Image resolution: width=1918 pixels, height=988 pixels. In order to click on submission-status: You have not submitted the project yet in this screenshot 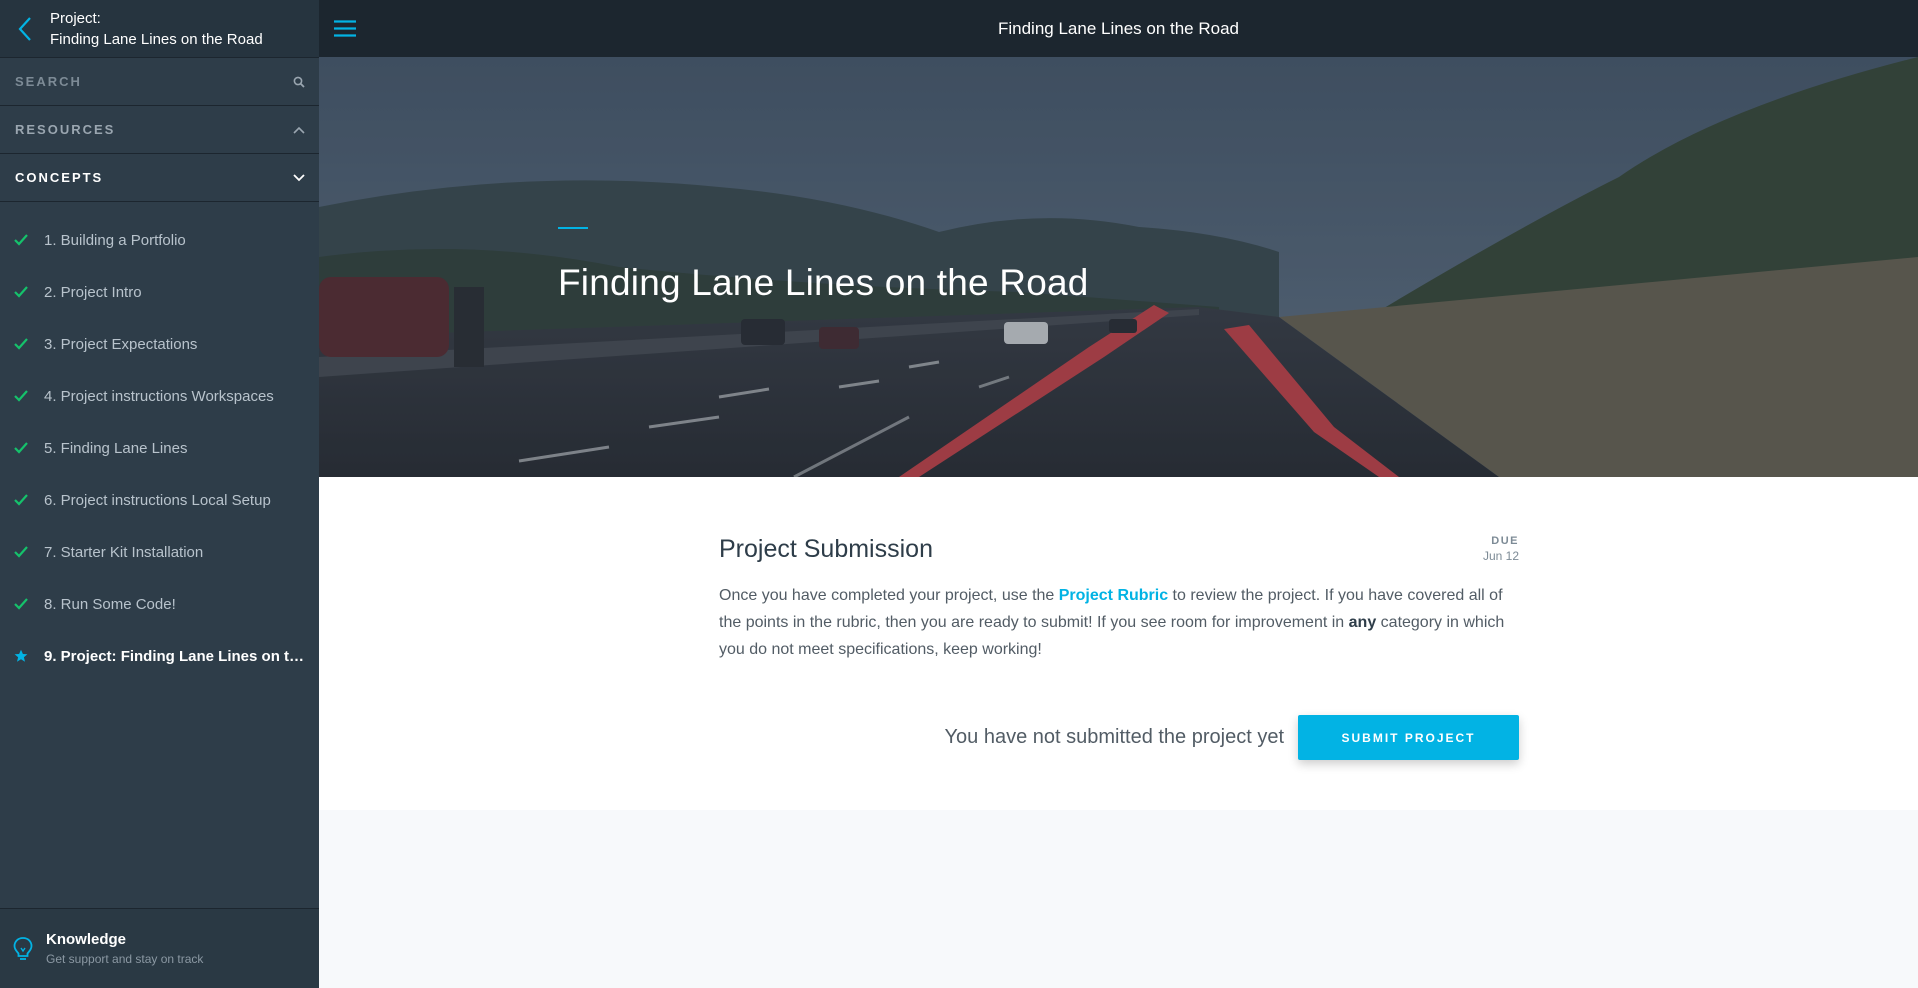, I will do `click(1114, 737)`.